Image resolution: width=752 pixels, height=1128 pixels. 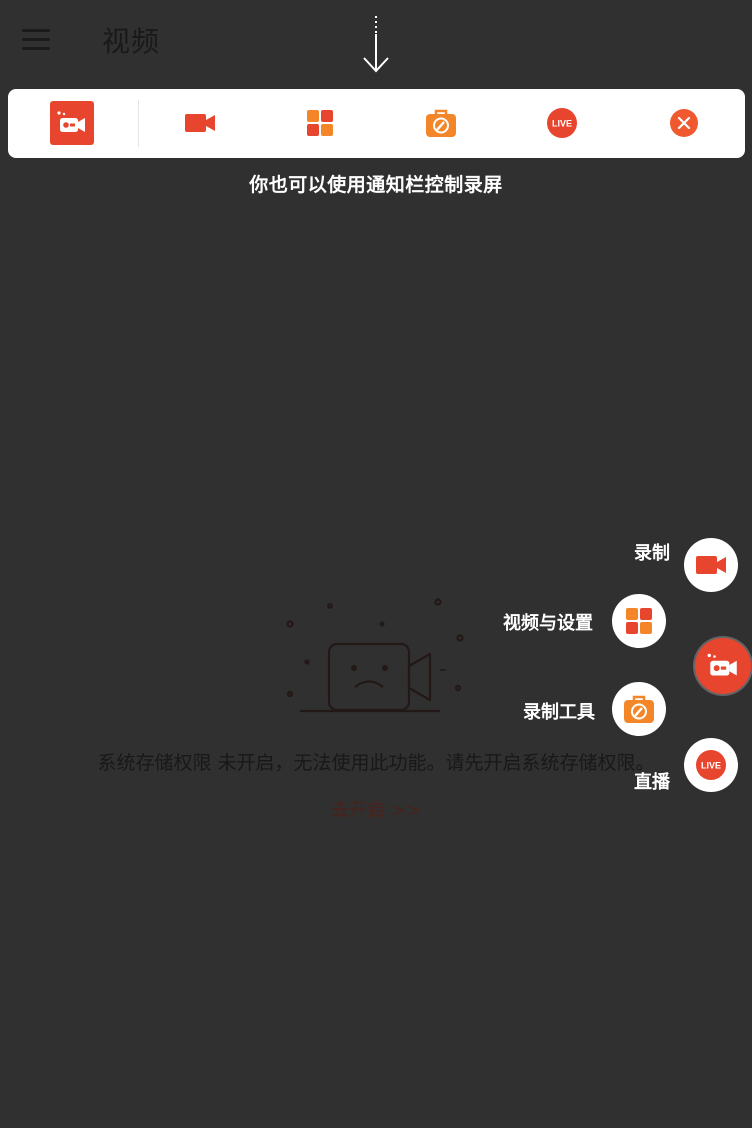 I want to click on close-icon, so click(x=684, y=123).